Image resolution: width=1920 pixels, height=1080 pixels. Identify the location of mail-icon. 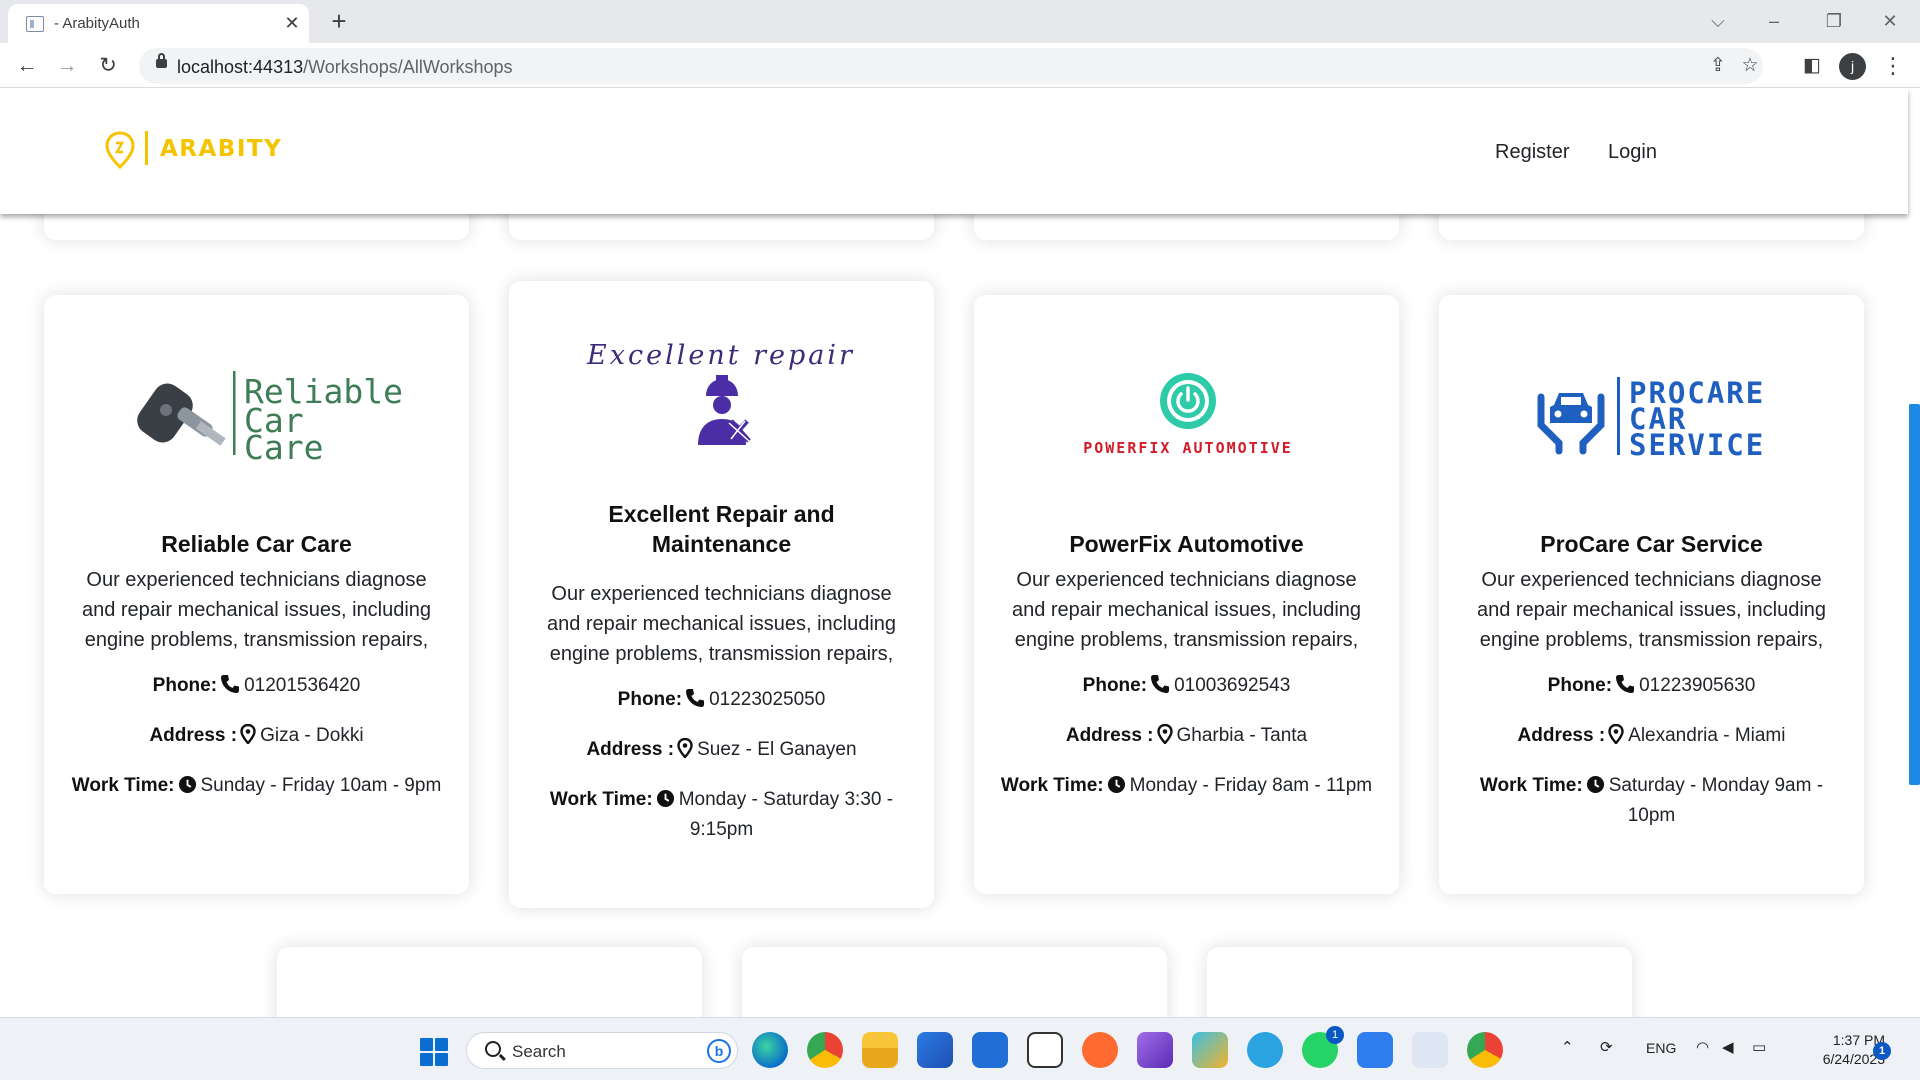
(990, 1050).